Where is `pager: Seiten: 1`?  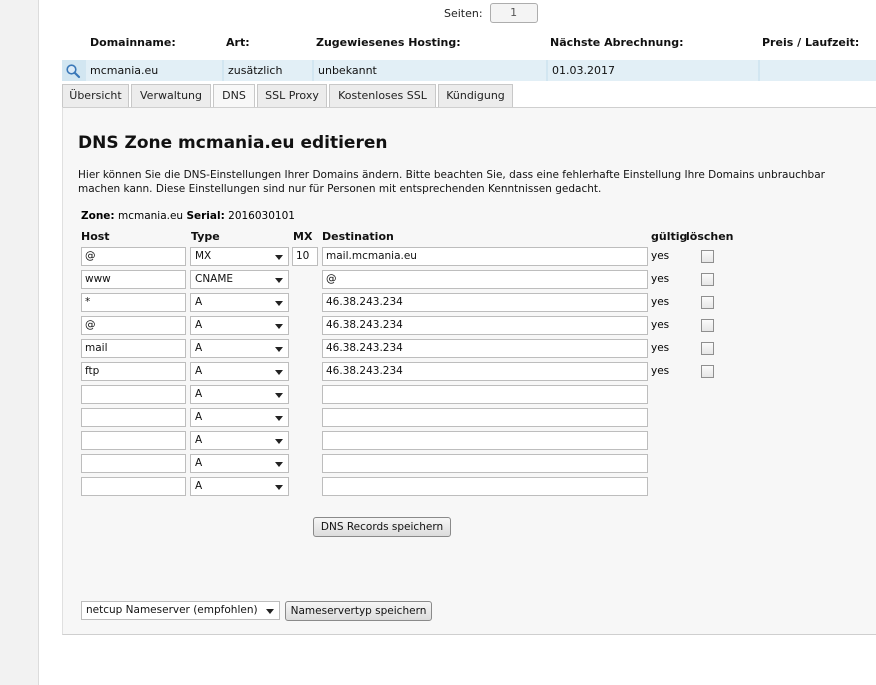
pager: Seiten: 1 is located at coordinates (491, 13).